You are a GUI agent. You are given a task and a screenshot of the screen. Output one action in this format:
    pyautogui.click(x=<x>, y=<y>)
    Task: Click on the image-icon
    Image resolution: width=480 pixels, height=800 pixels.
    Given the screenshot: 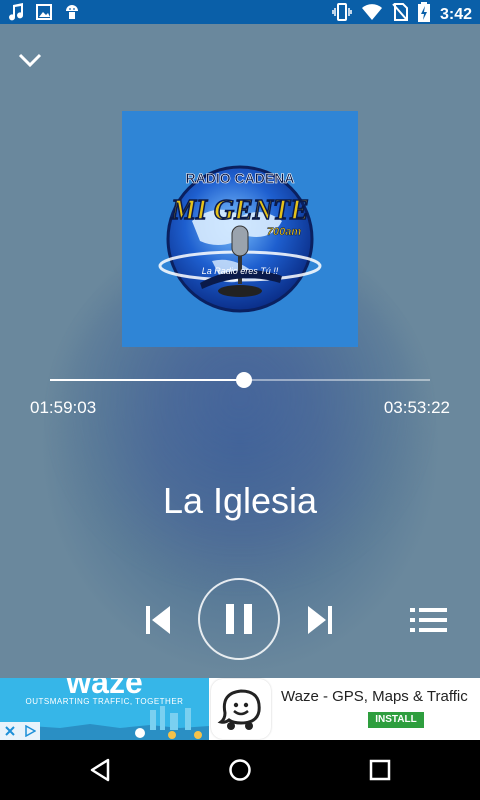 What is the action you would take?
    pyautogui.click(x=44, y=14)
    